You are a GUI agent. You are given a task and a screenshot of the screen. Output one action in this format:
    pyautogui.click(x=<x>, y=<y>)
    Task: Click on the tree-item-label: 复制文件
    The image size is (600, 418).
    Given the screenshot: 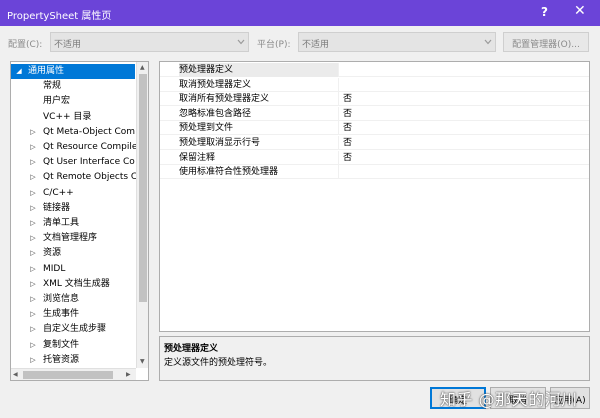 What is the action you would take?
    pyautogui.click(x=61, y=344)
    